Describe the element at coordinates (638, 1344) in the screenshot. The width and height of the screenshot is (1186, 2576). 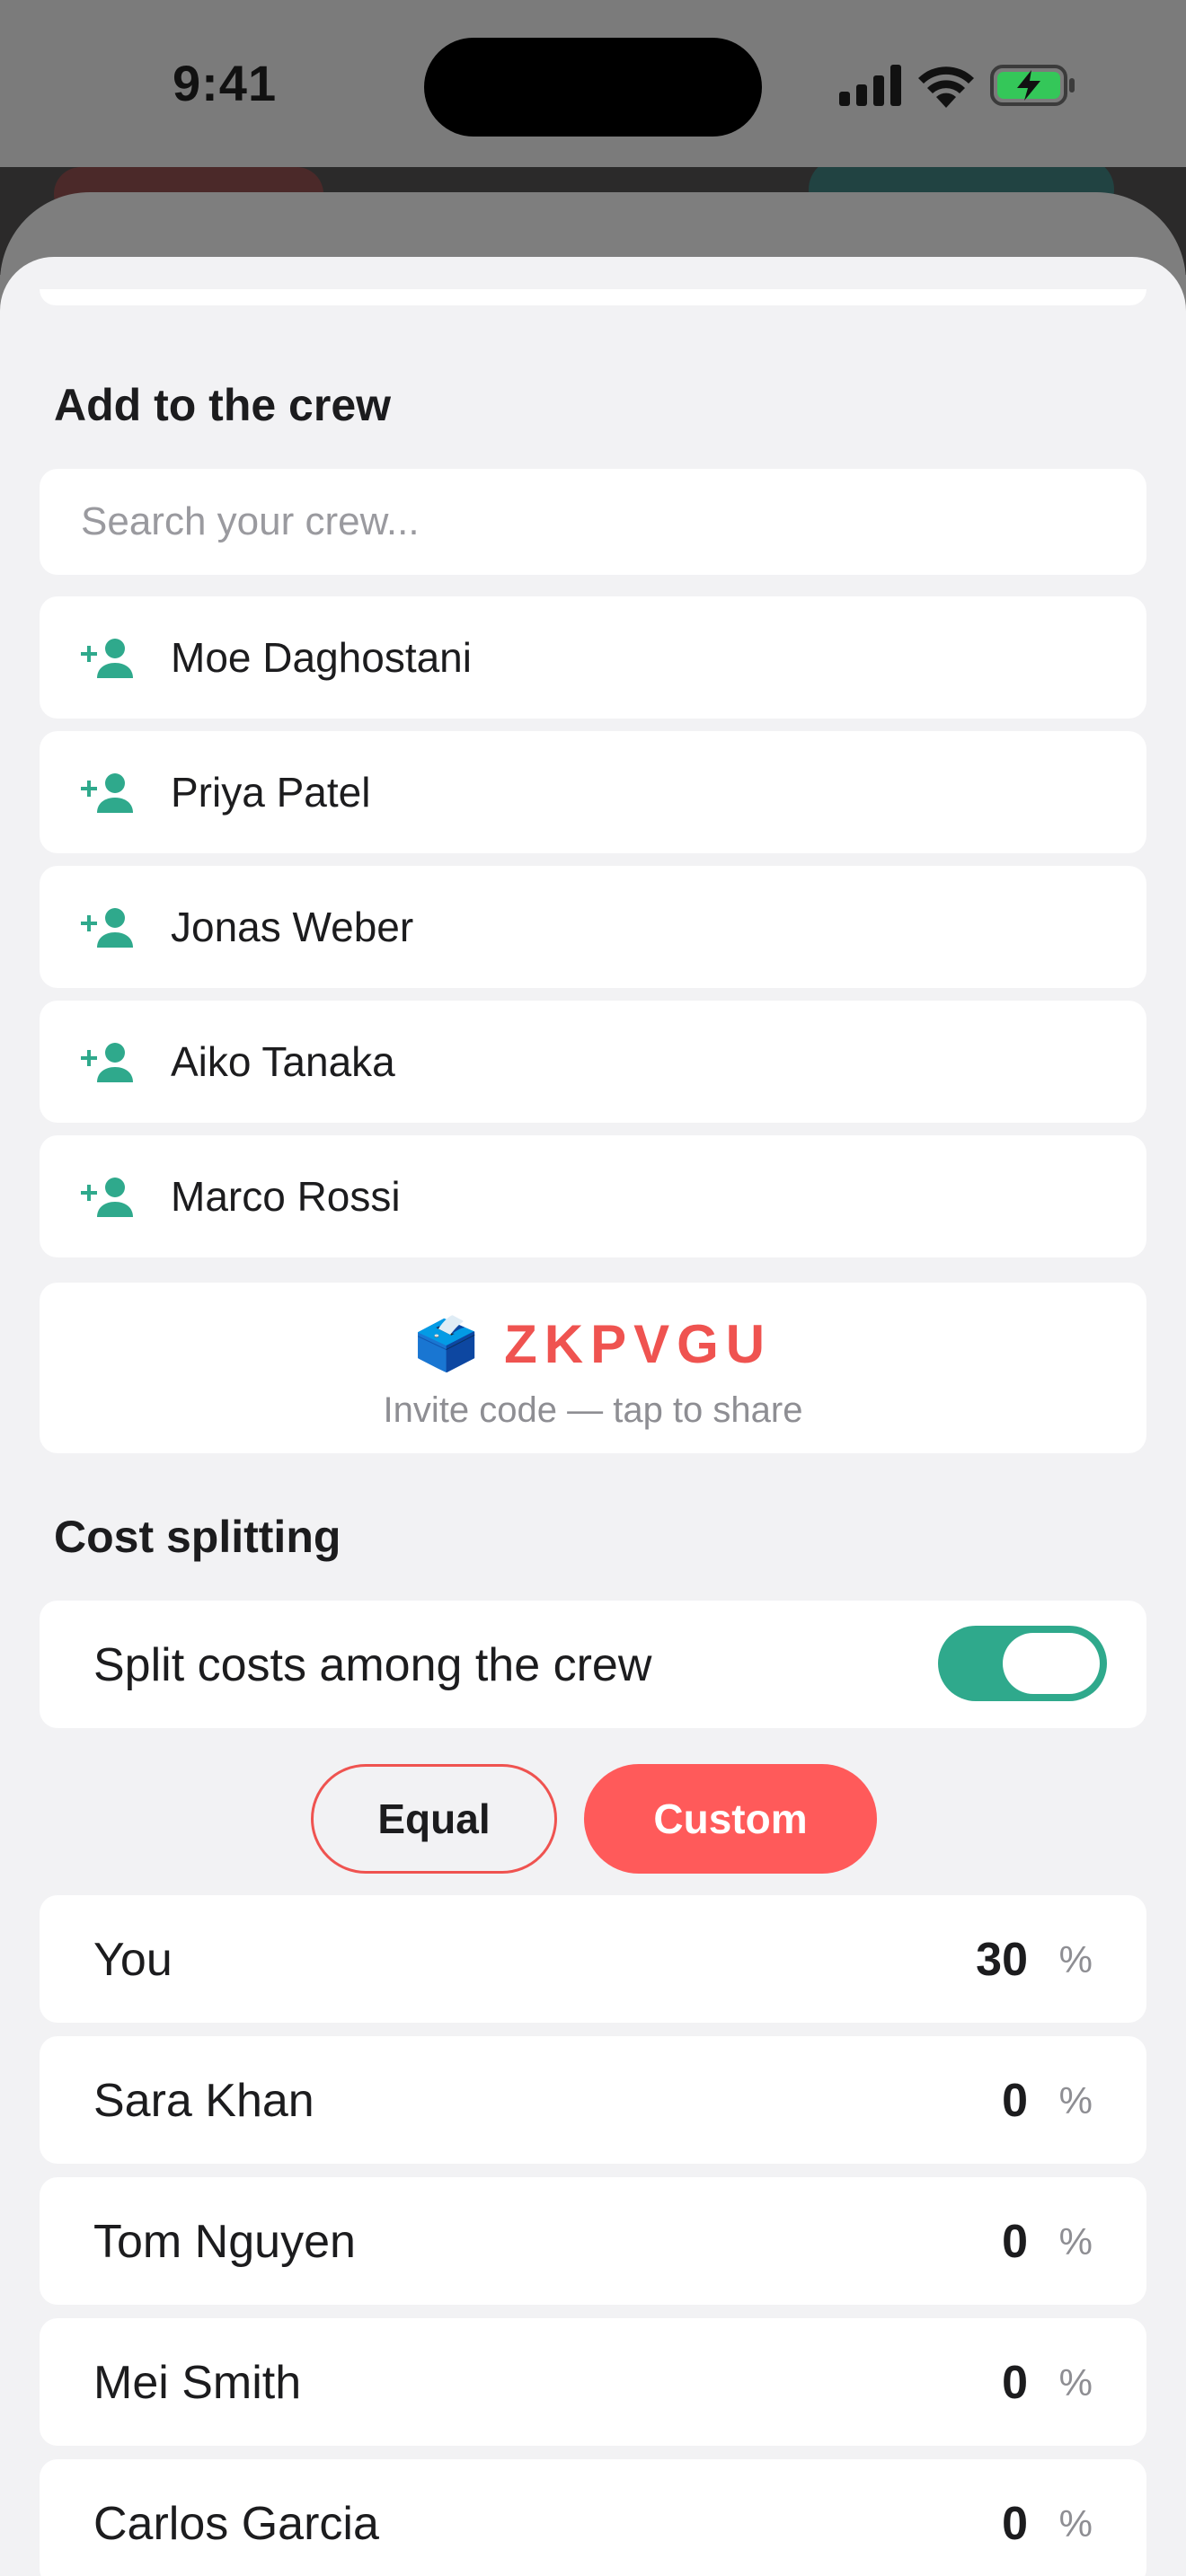
I see `invite-code: ZKPVGU` at that location.